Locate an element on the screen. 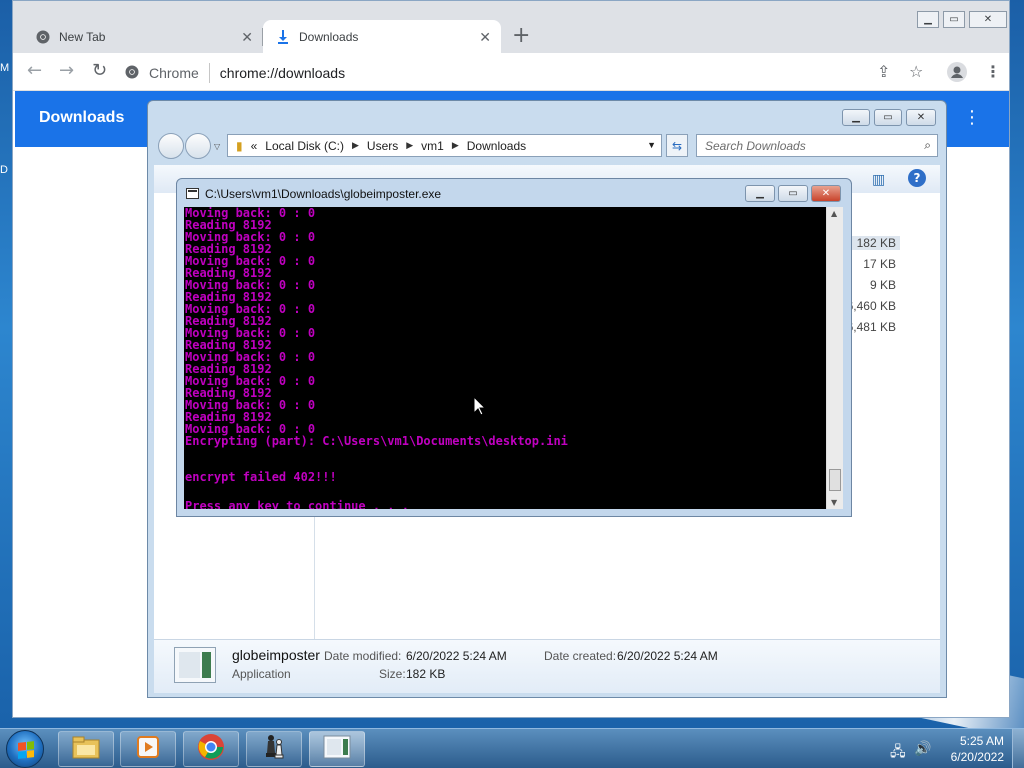 This screenshot has width=1024, height=768. windows-logo-icon is located at coordinates (26, 750).